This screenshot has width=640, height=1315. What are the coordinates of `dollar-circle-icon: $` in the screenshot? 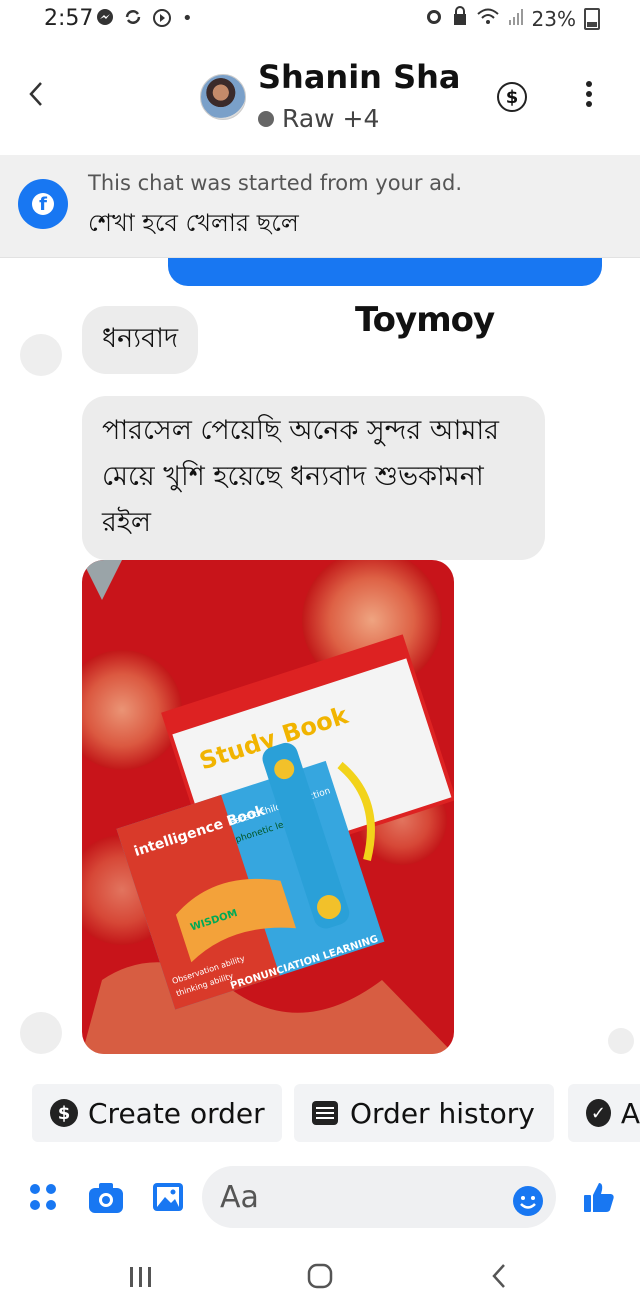 It's located at (64, 1113).